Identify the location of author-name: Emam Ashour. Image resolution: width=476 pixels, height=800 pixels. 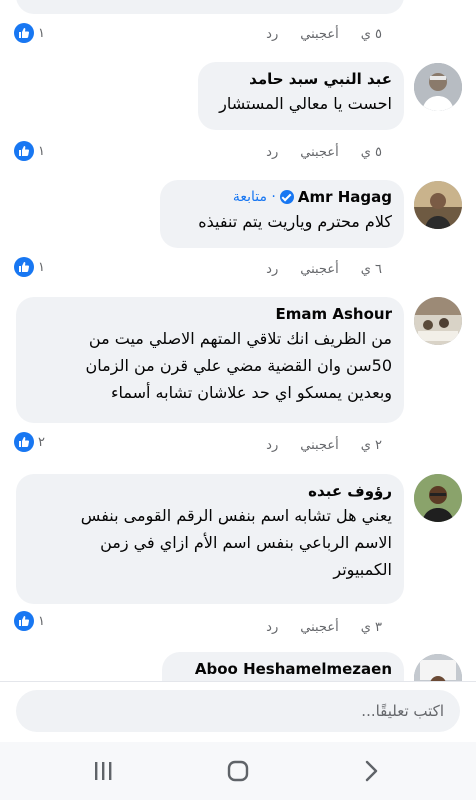
(333, 314).